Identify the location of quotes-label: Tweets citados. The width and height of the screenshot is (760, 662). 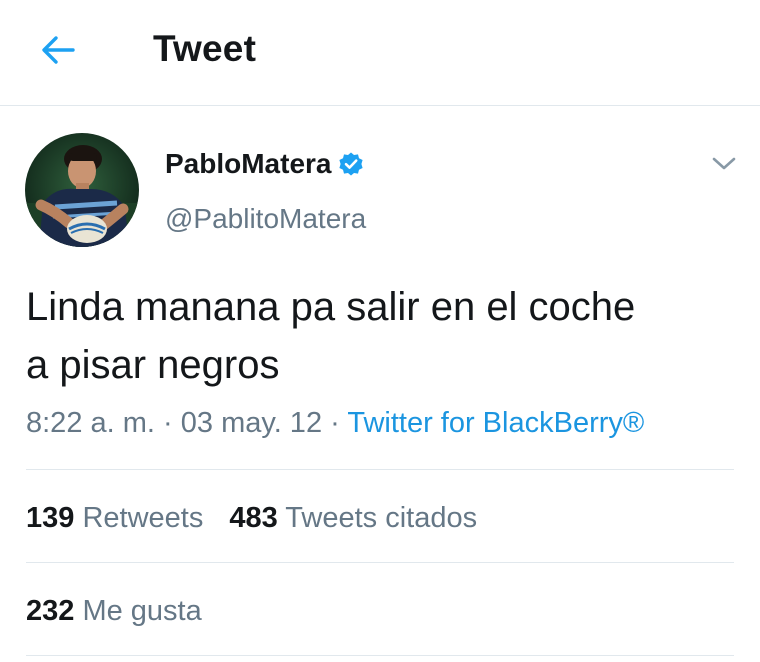
(381, 518).